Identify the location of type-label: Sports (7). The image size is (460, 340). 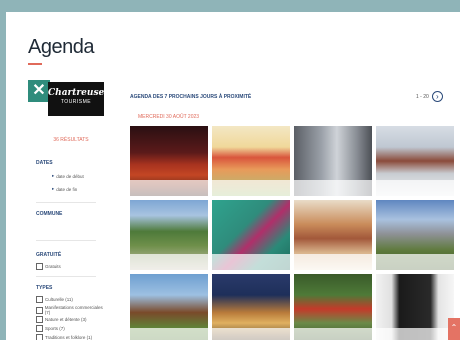
(55, 328).